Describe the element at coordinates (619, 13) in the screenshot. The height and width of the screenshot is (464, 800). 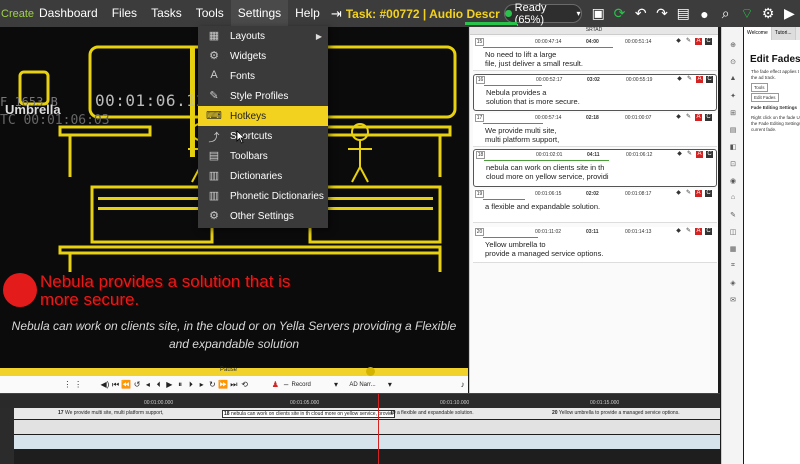
I see `sync-icon: ⟳` at that location.